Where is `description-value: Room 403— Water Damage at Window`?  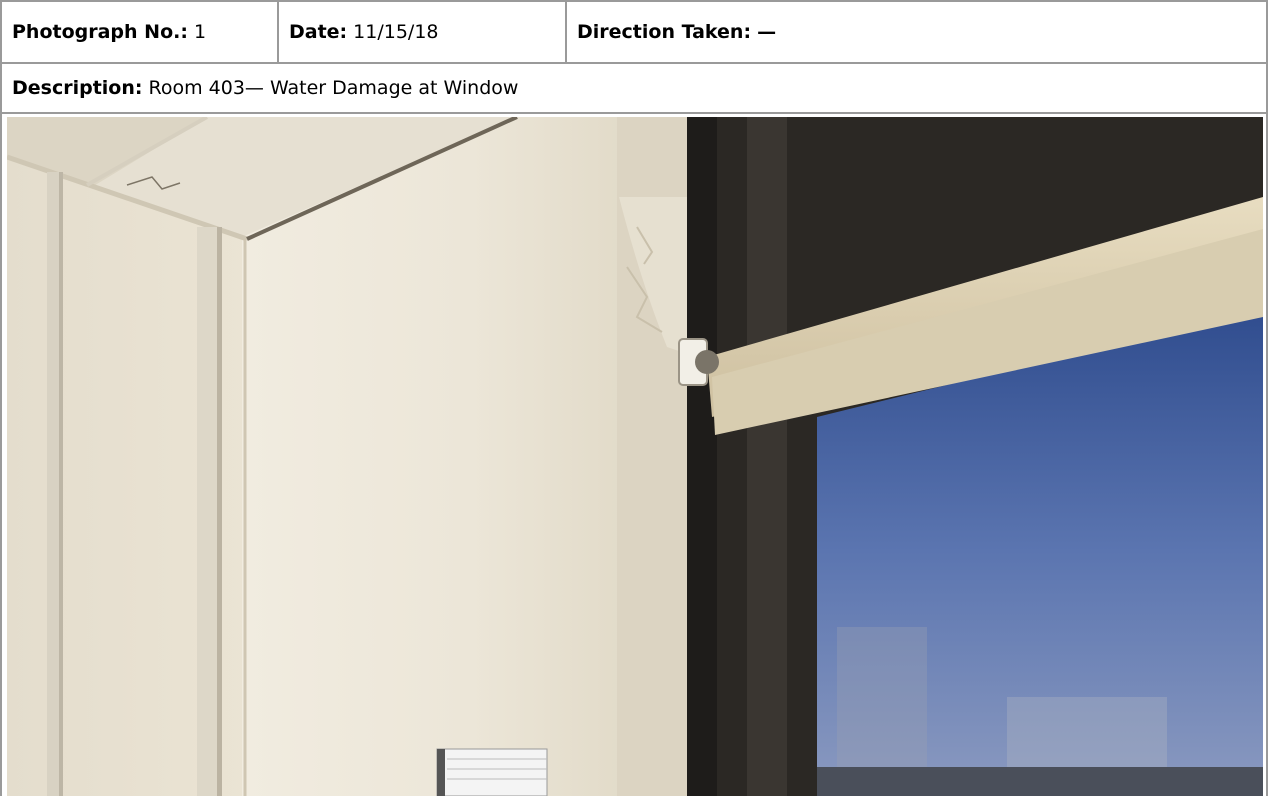
description-value: Room 403— Water Damage at Window is located at coordinates (333, 88).